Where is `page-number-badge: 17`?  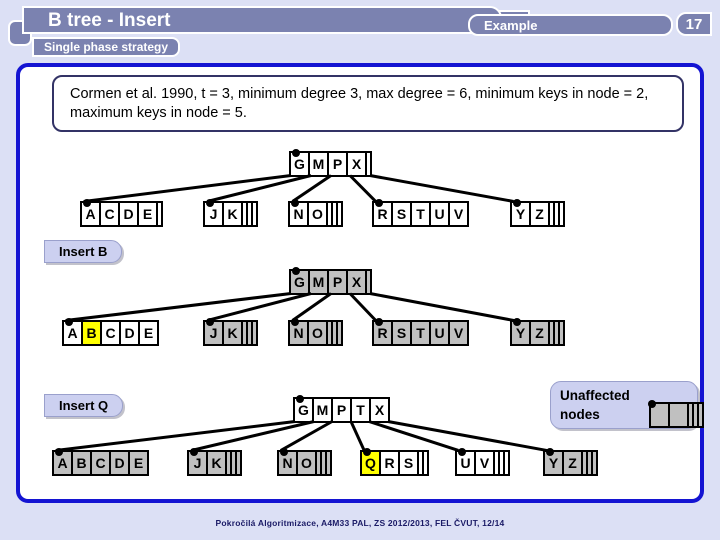
page-number-badge: 17 is located at coordinates (694, 24).